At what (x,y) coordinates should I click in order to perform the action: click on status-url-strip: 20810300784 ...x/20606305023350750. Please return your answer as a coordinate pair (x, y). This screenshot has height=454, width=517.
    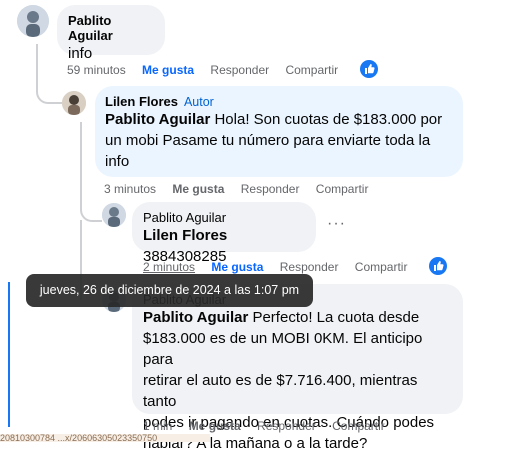
    Looking at the image, I should click on (105, 438).